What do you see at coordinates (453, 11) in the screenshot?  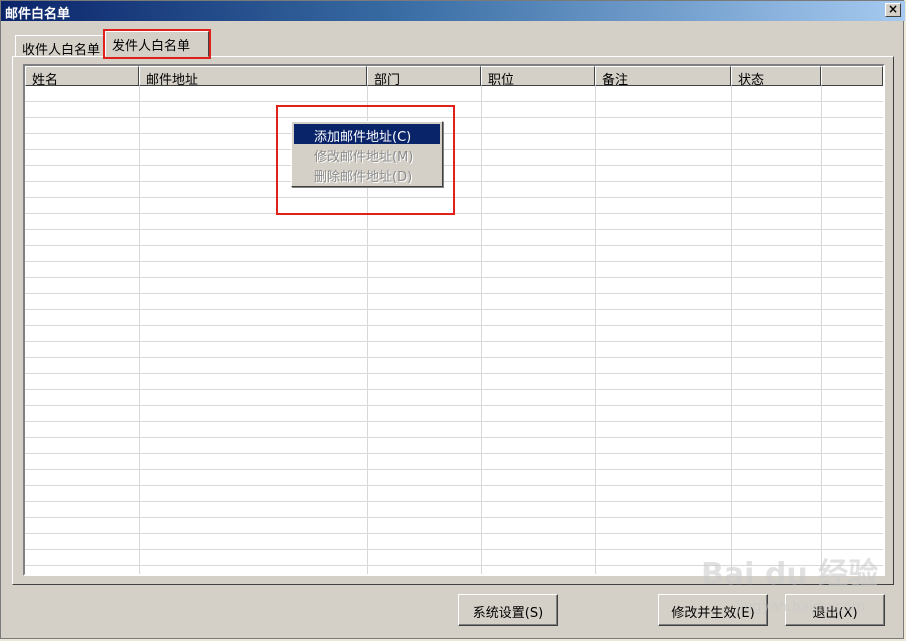 I see `title-bar: 邮件白名单 ×` at bounding box center [453, 11].